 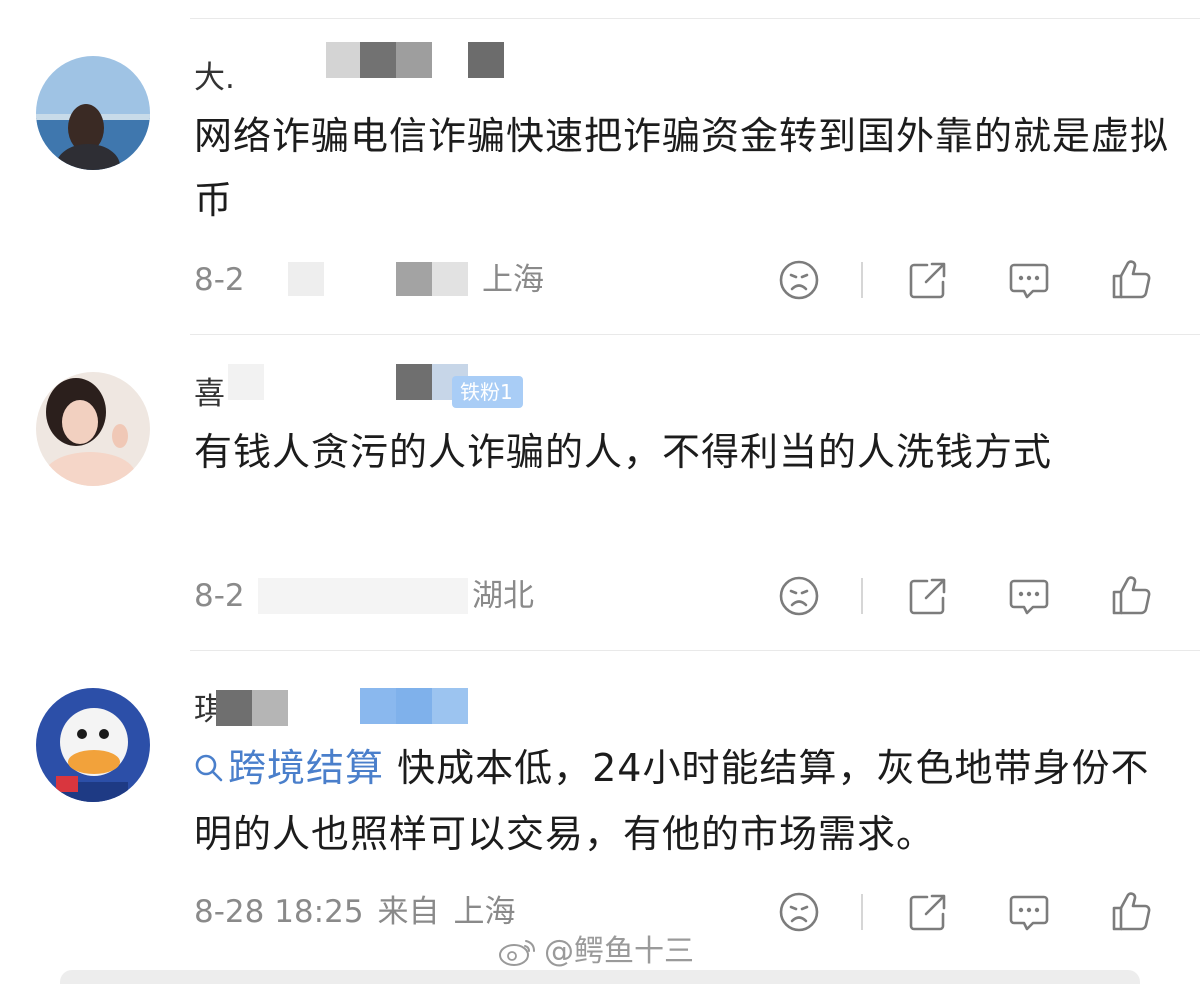 I want to click on fan-badge: 铁粉1, so click(x=487, y=392).